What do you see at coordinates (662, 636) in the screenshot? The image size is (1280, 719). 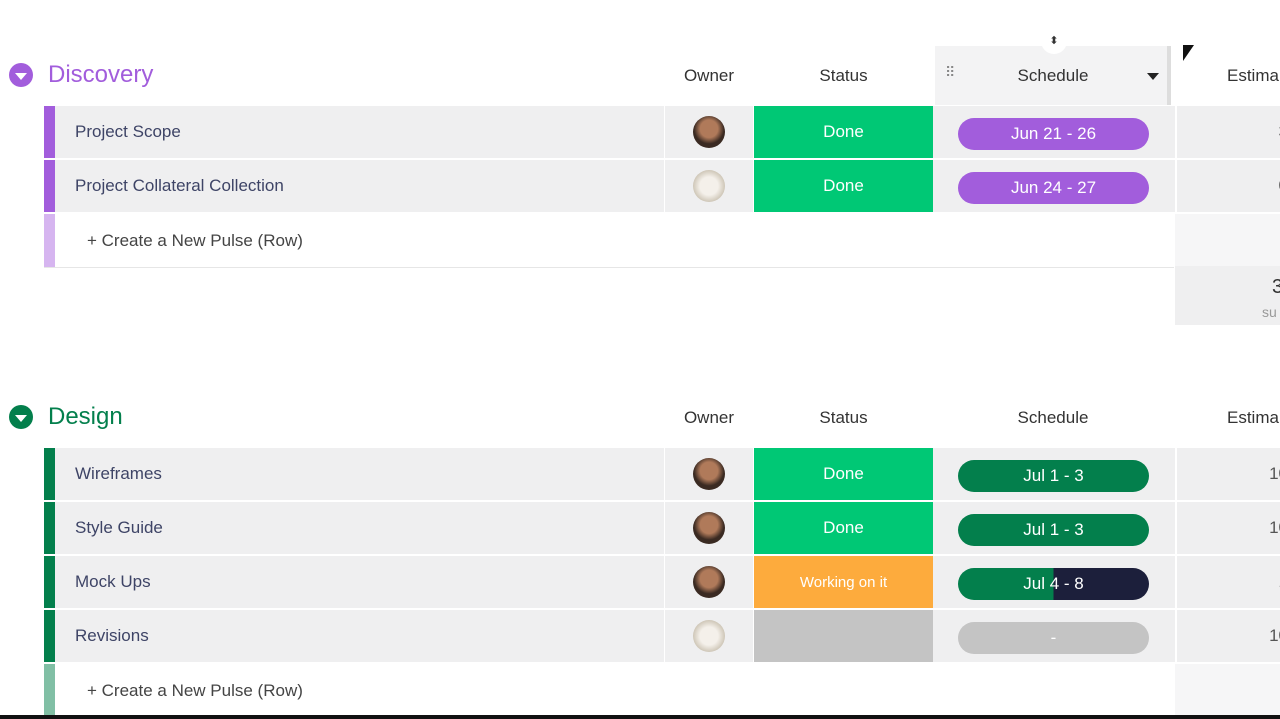 I see `table-row: Revisions - 10` at bounding box center [662, 636].